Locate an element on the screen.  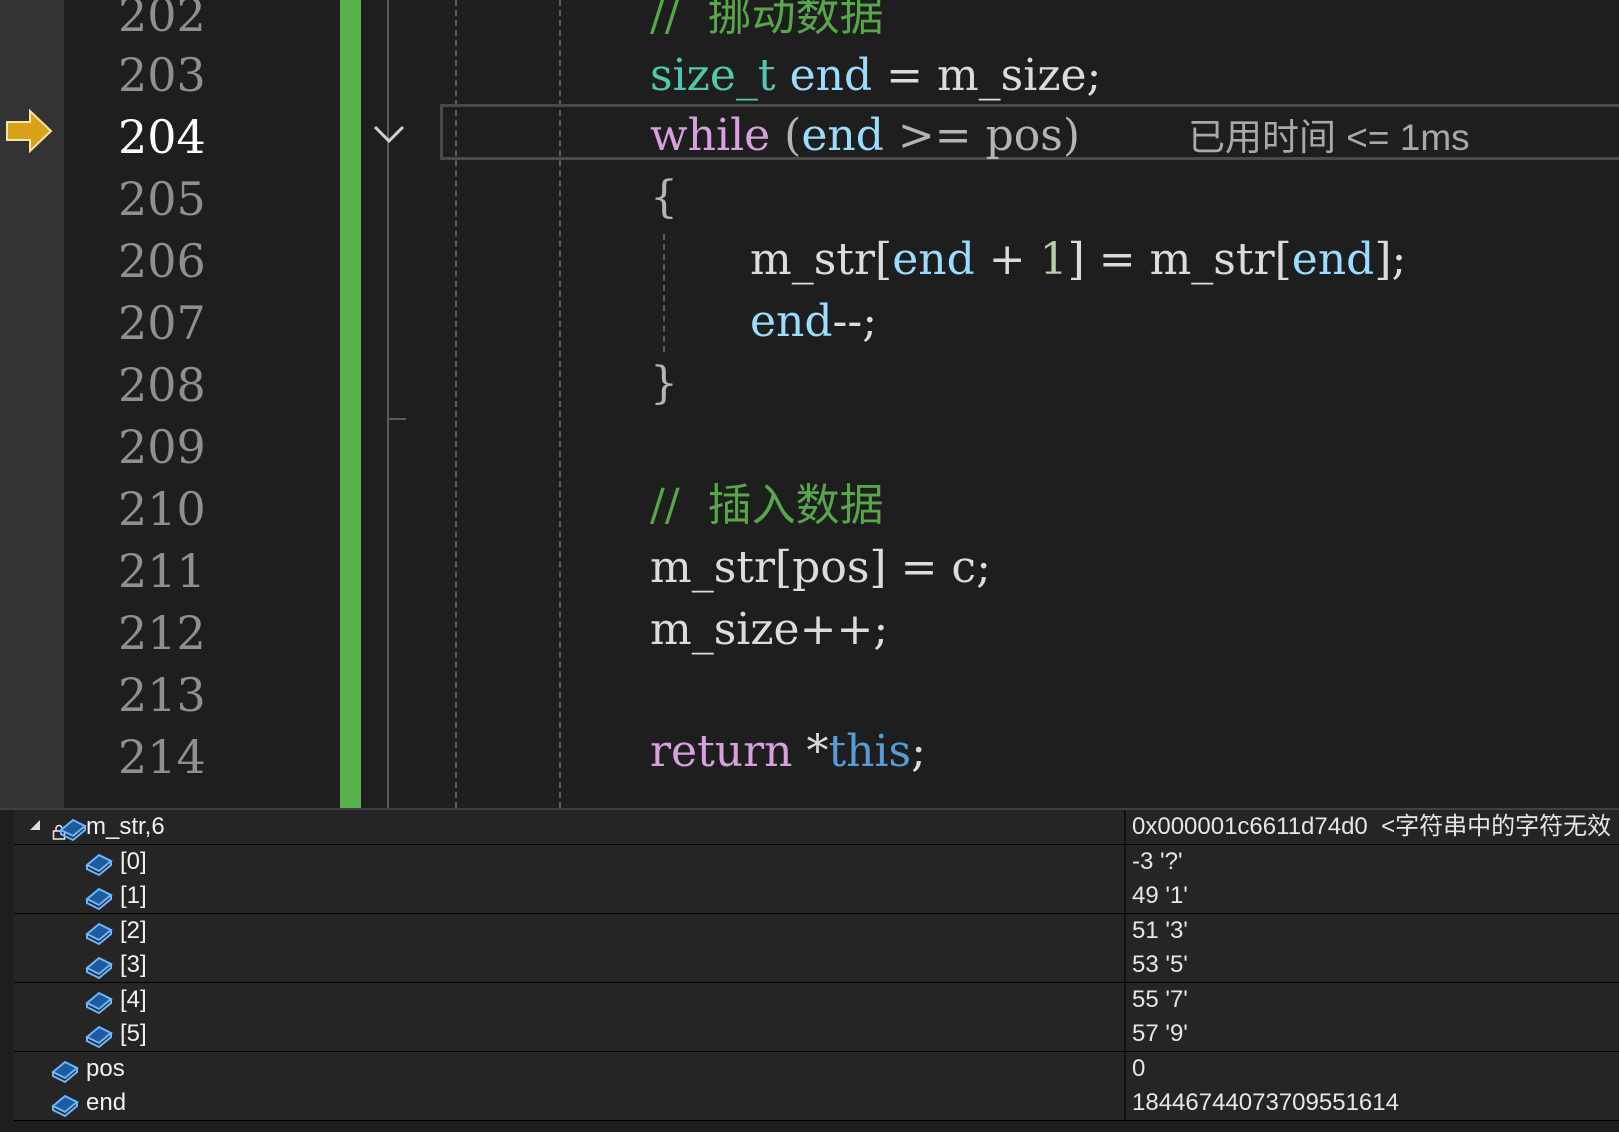
code-line-207: end--; is located at coordinates (813, 322).